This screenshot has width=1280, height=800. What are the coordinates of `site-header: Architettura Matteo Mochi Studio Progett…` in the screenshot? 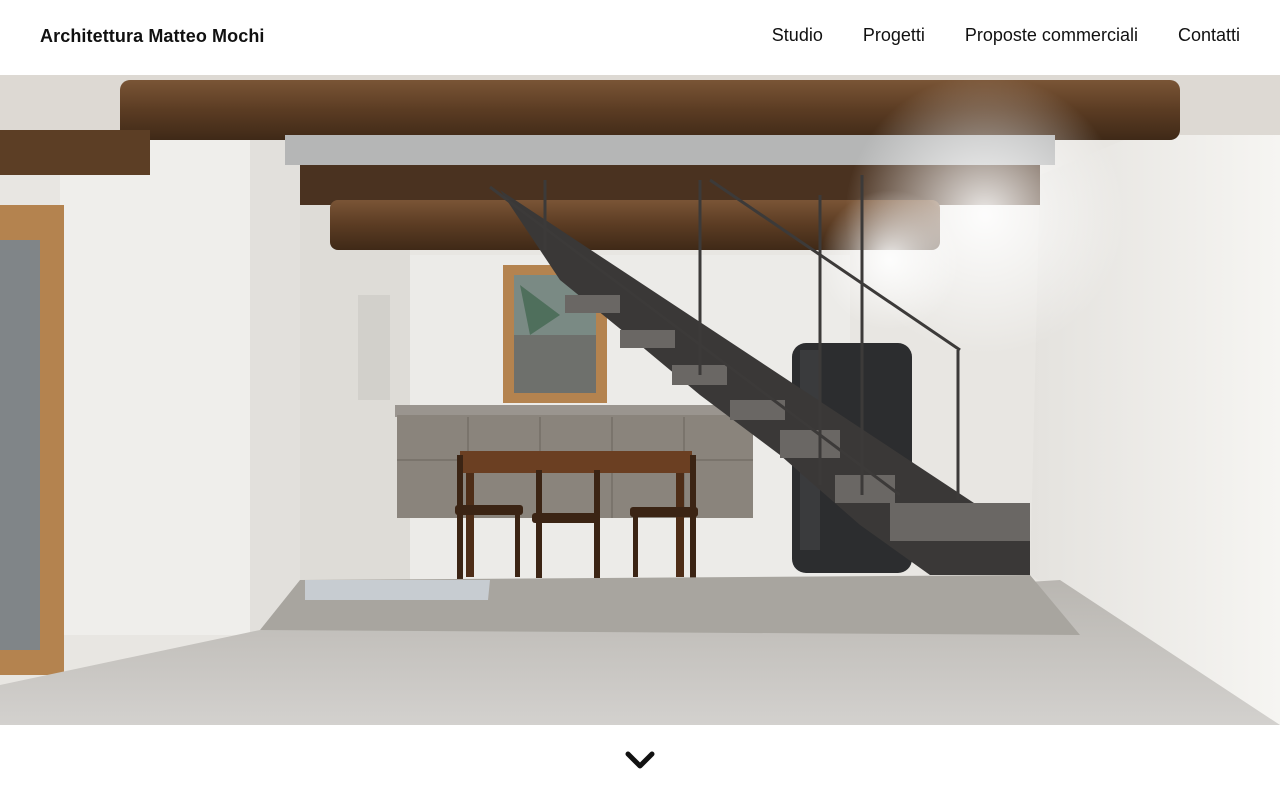 It's located at (640, 37).